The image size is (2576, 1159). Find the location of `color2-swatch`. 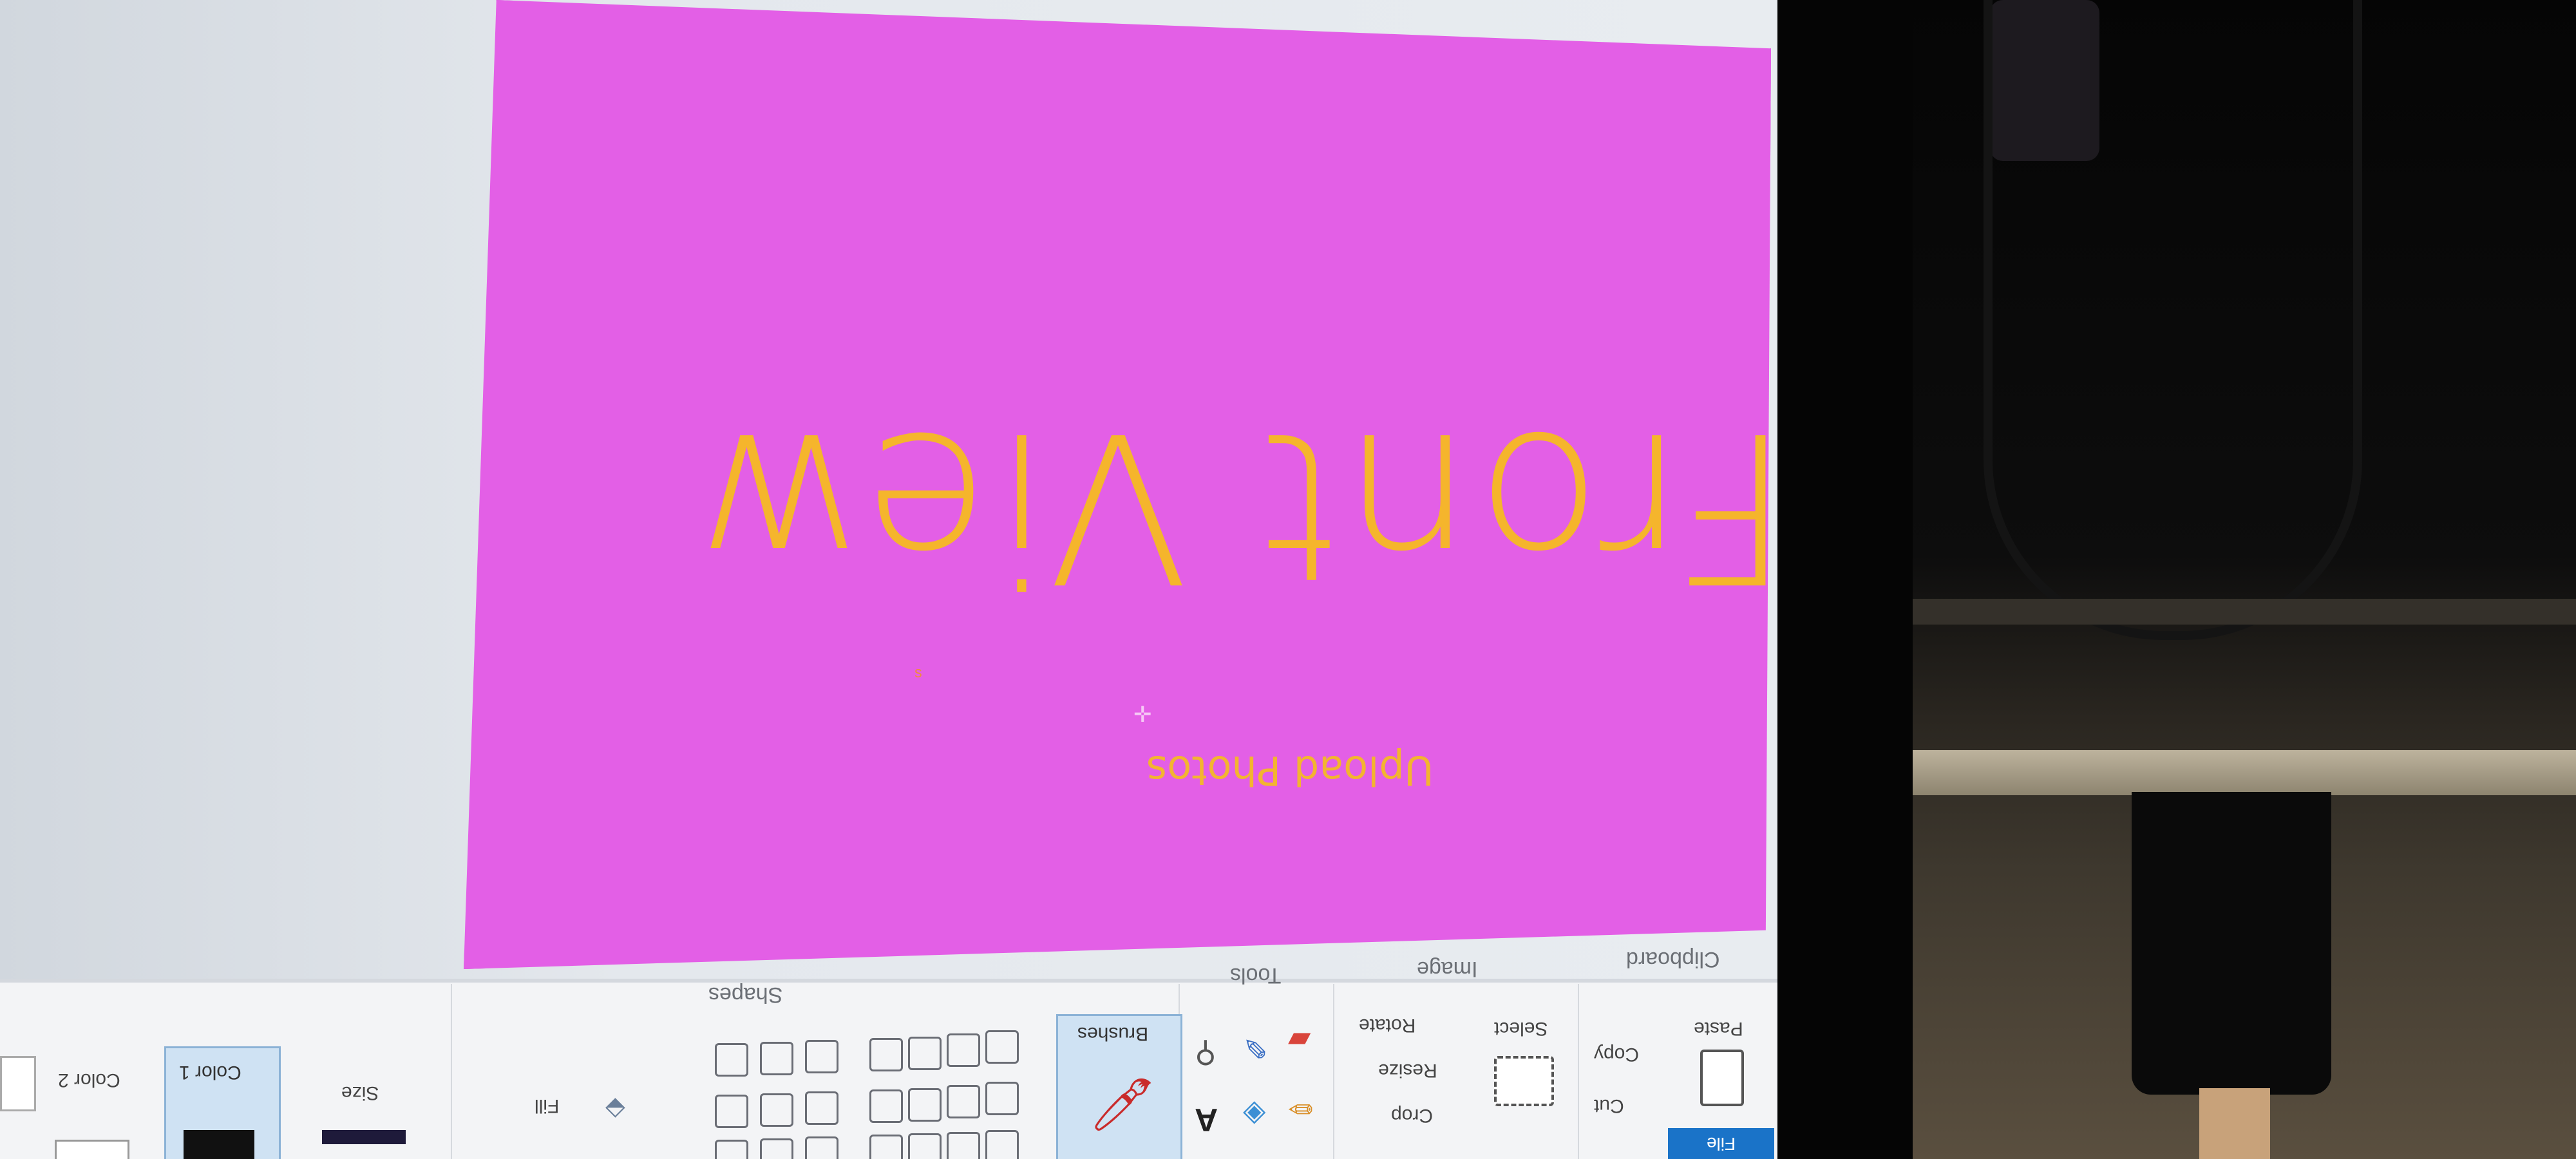

color2-swatch is located at coordinates (92, 1149).